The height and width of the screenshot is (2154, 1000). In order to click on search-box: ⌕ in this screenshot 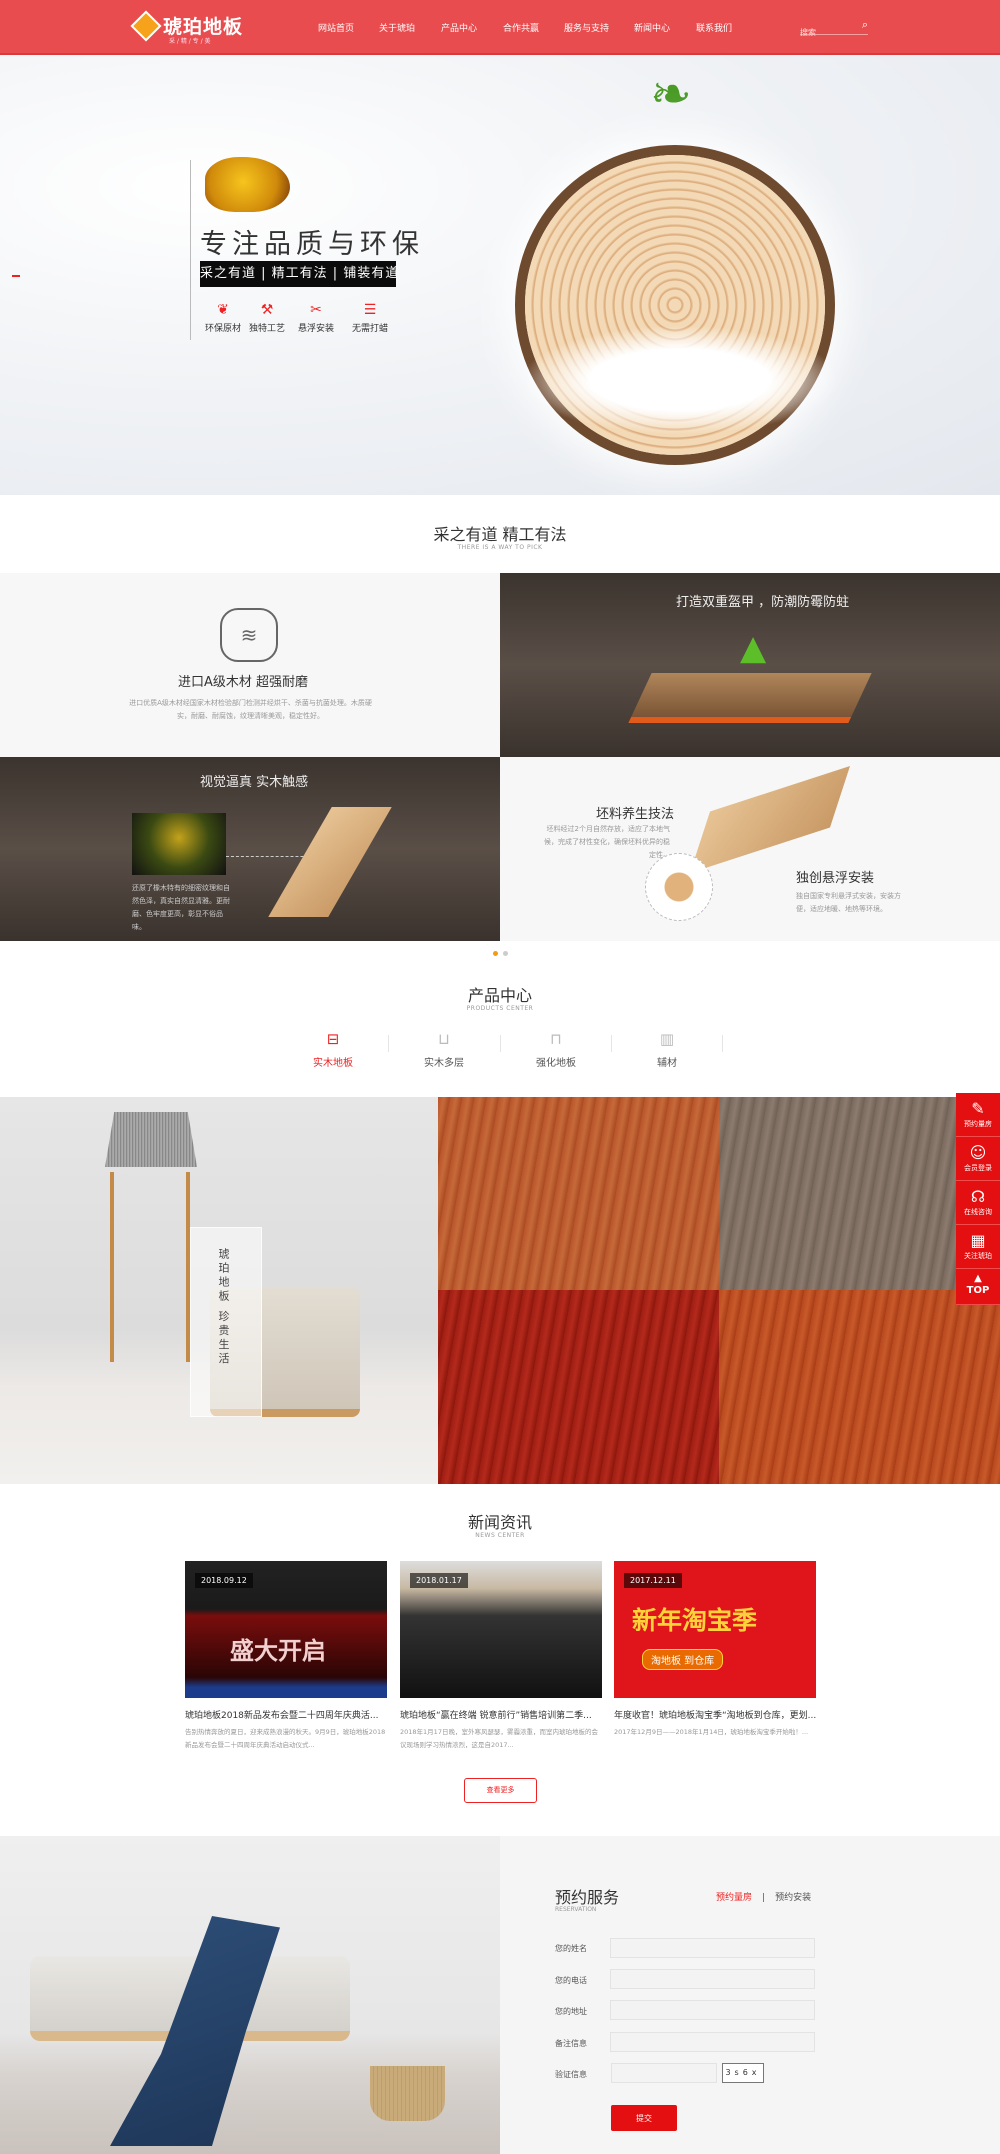, I will do `click(834, 29)`.